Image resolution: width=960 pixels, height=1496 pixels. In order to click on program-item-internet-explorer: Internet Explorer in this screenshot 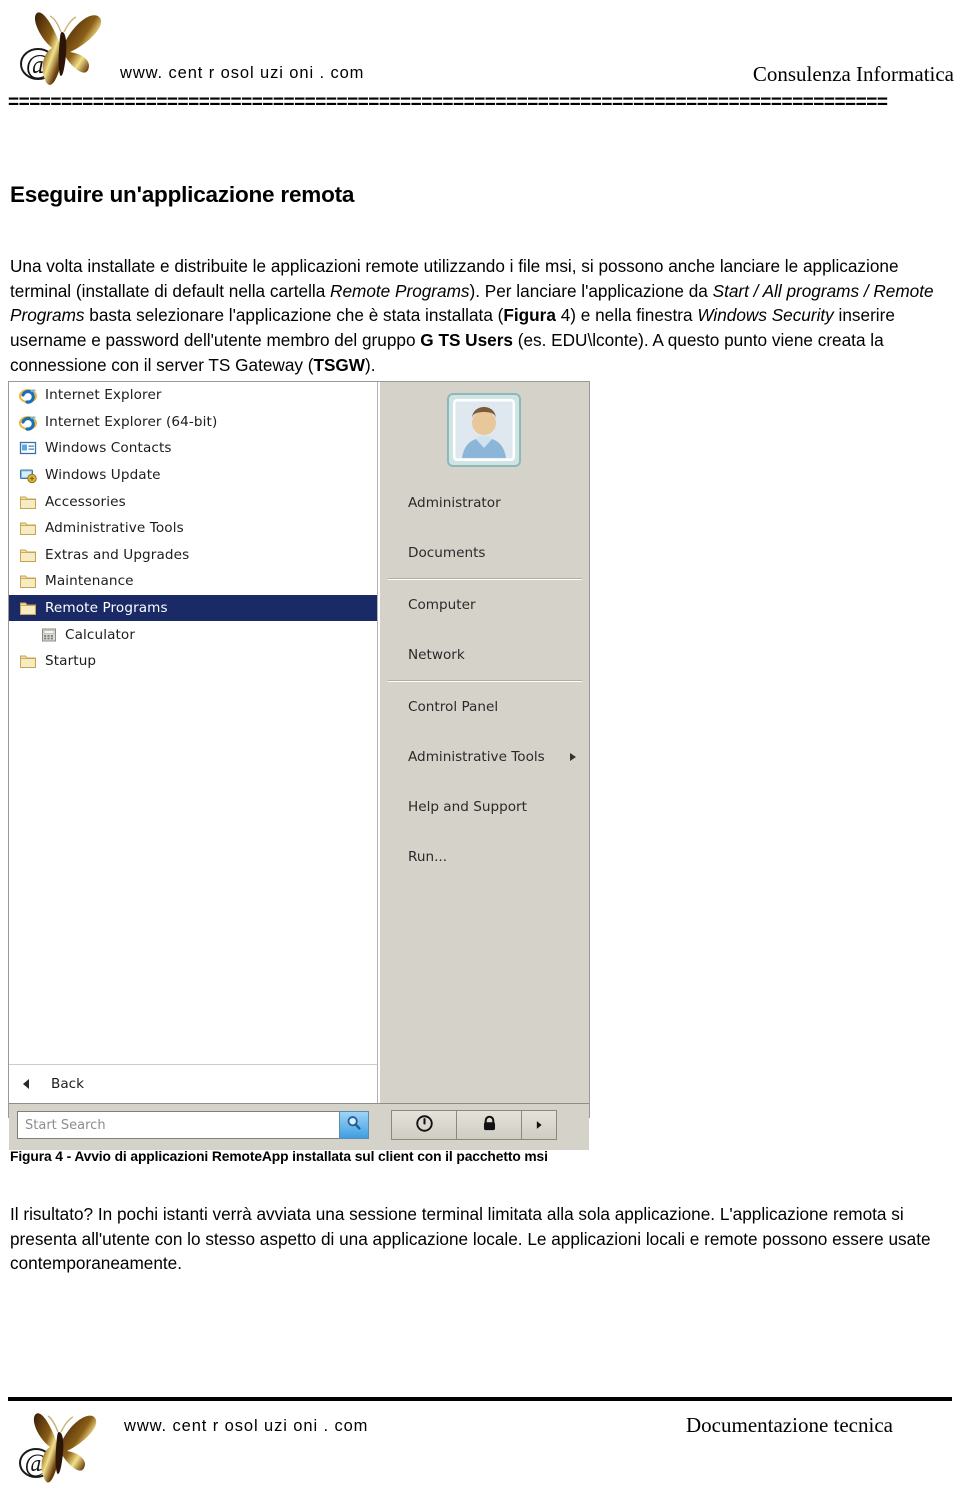, I will do `click(193, 395)`.